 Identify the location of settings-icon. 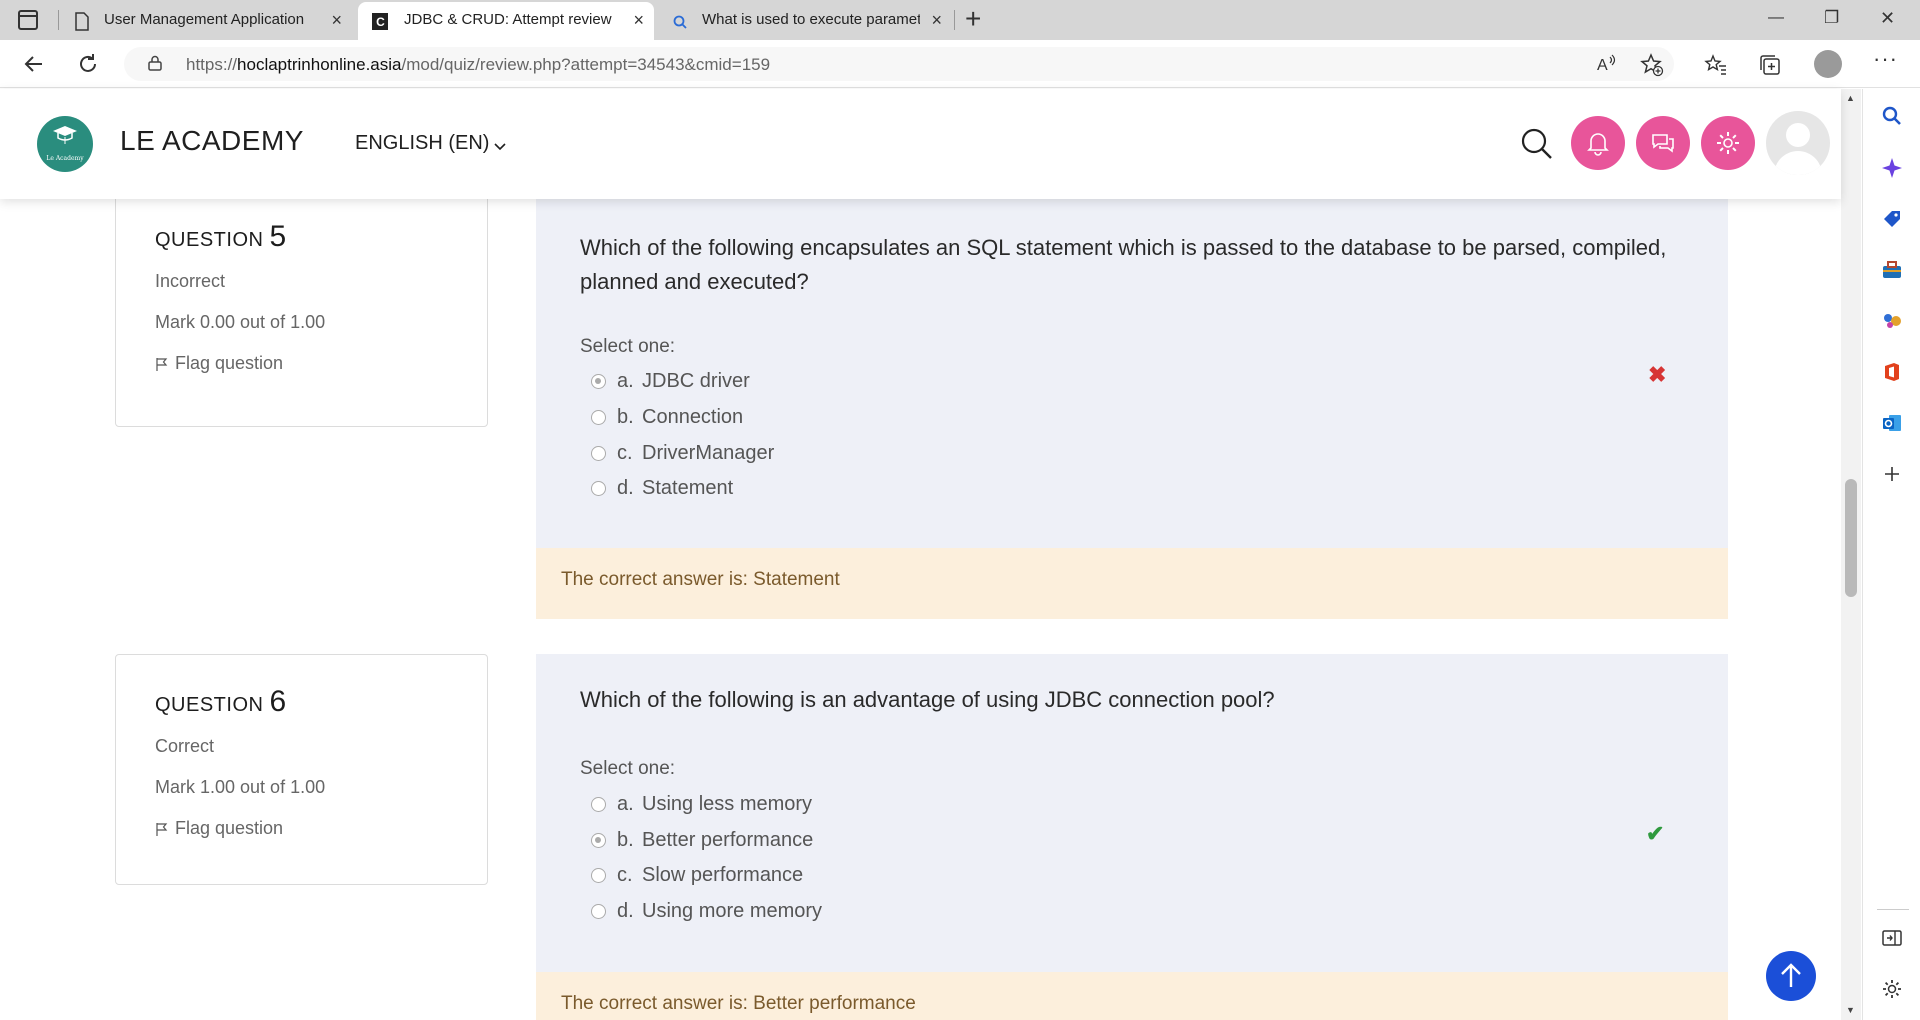
(1892, 989).